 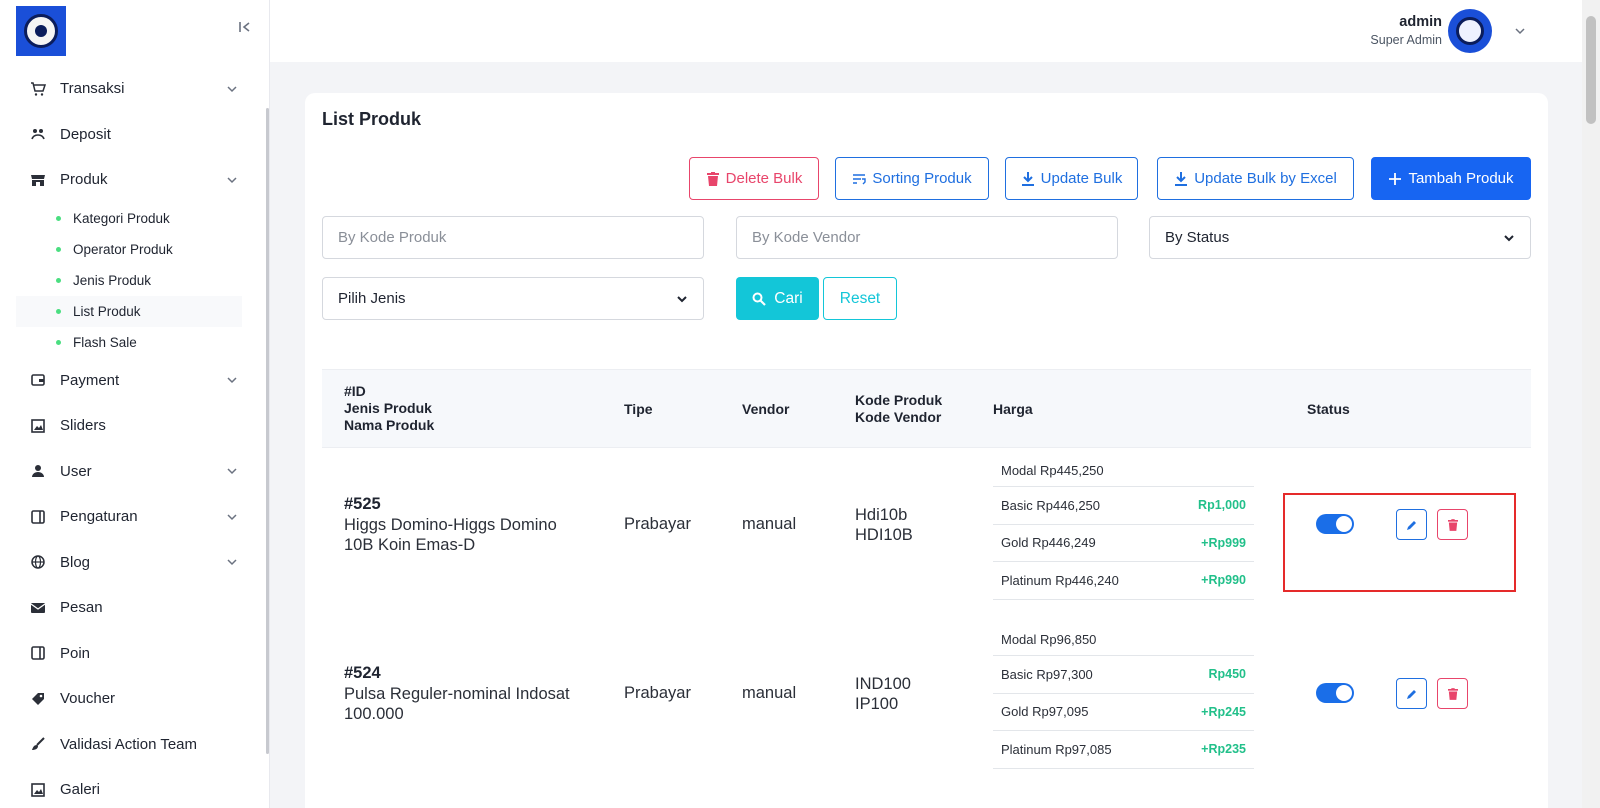 What do you see at coordinates (1591, 404) in the screenshot?
I see `page-scrollbar` at bounding box center [1591, 404].